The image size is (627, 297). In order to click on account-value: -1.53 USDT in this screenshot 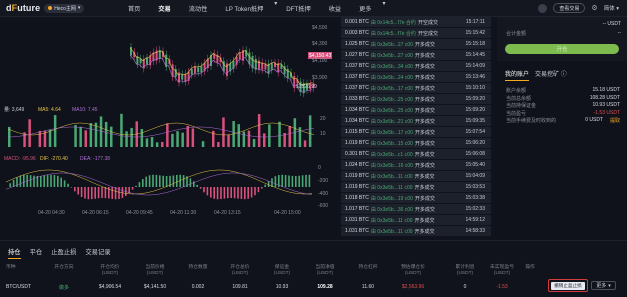, I will do `click(606, 112)`.